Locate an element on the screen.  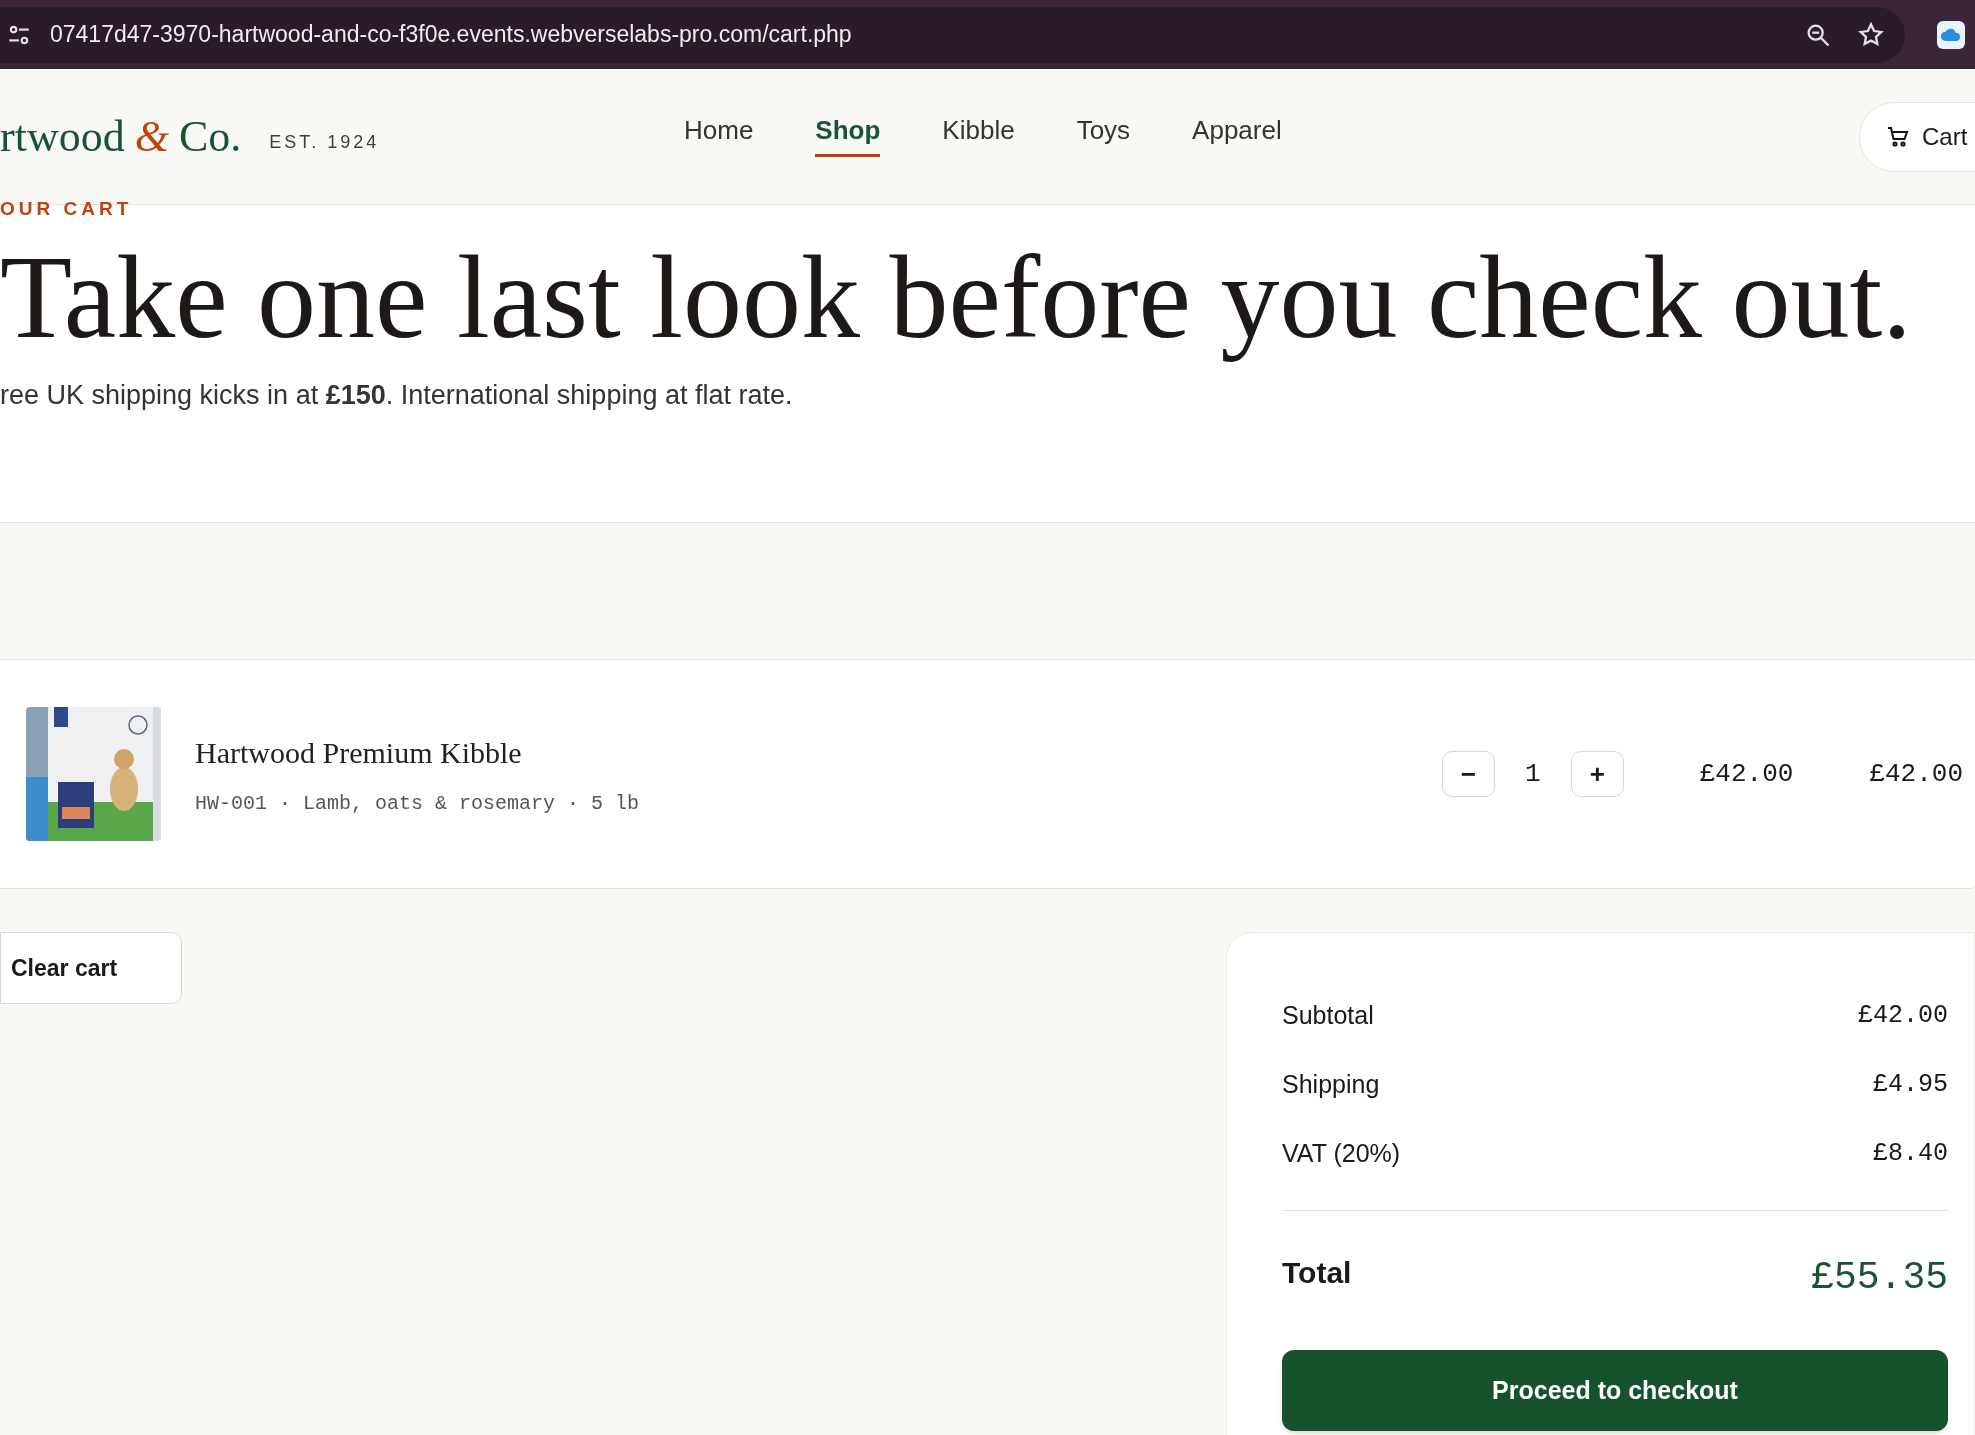
nav-link: Kibble is located at coordinates (978, 134).